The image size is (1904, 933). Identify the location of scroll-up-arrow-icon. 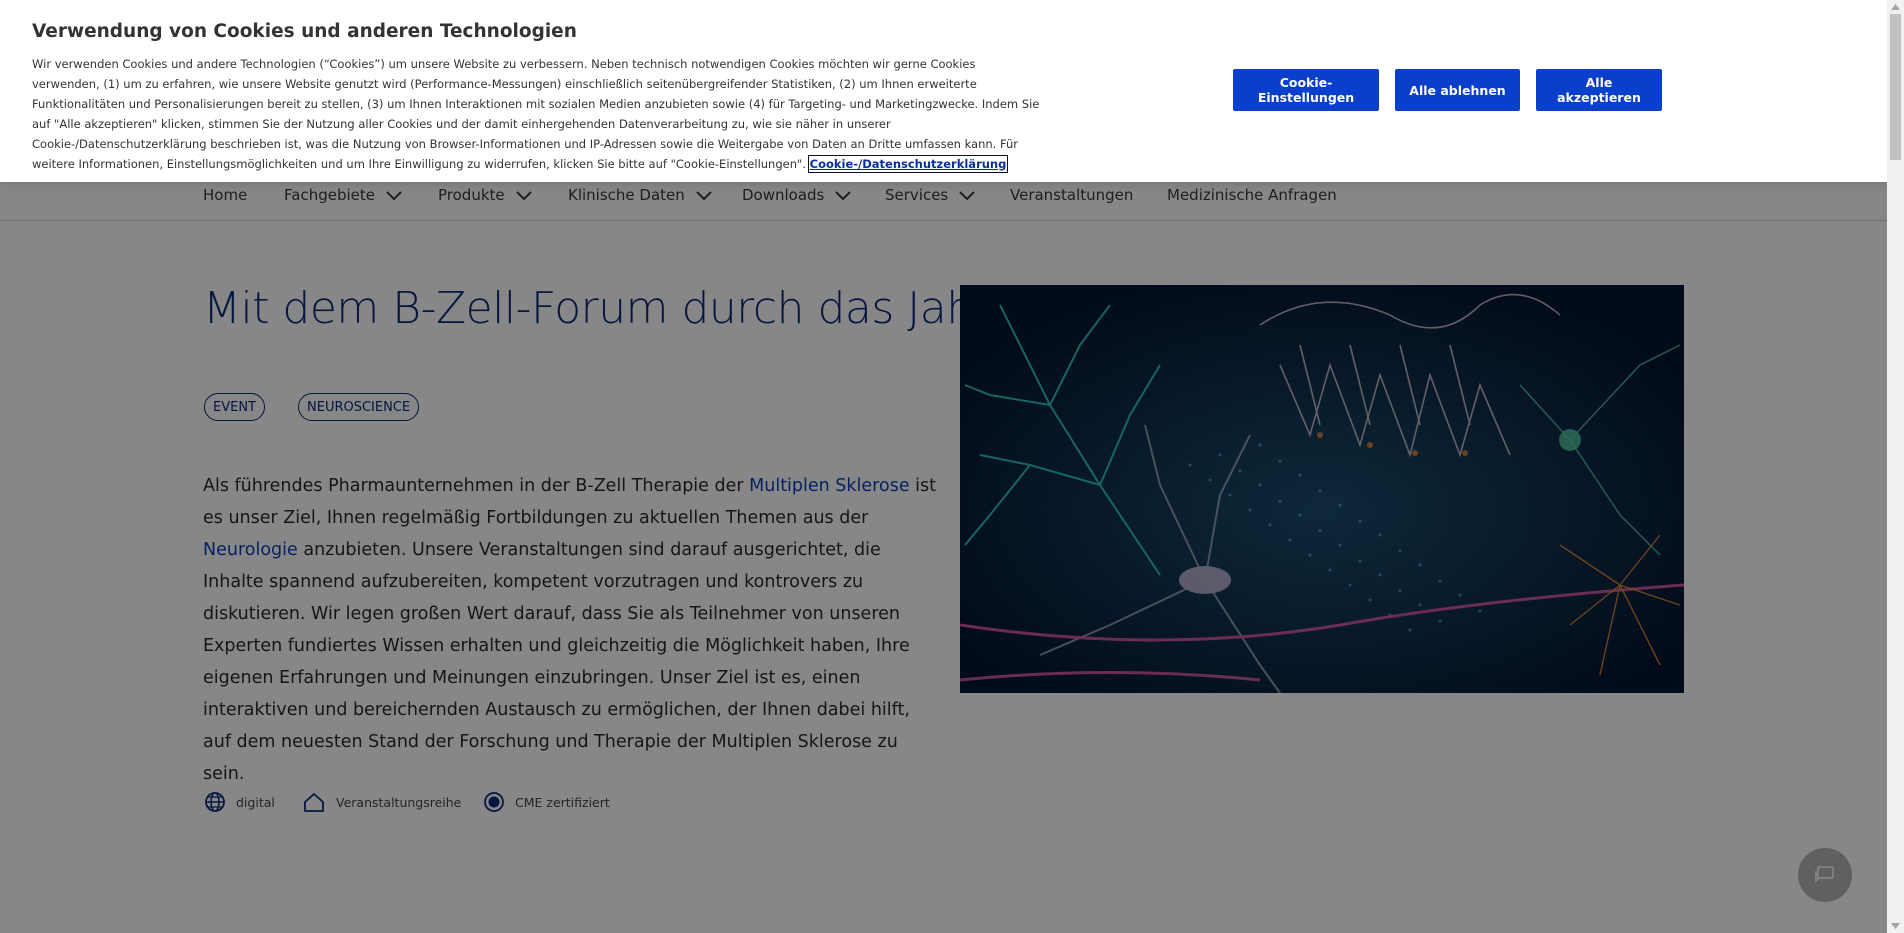
(1895, 7).